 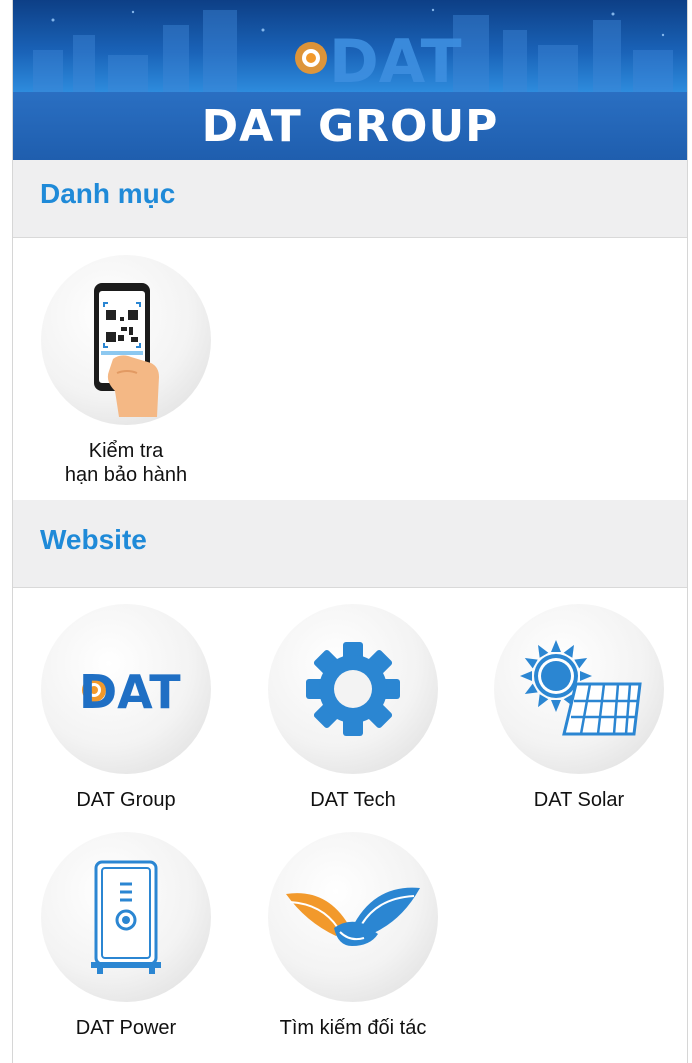 I want to click on dat-tech-tile-circle, so click(x=353, y=689).